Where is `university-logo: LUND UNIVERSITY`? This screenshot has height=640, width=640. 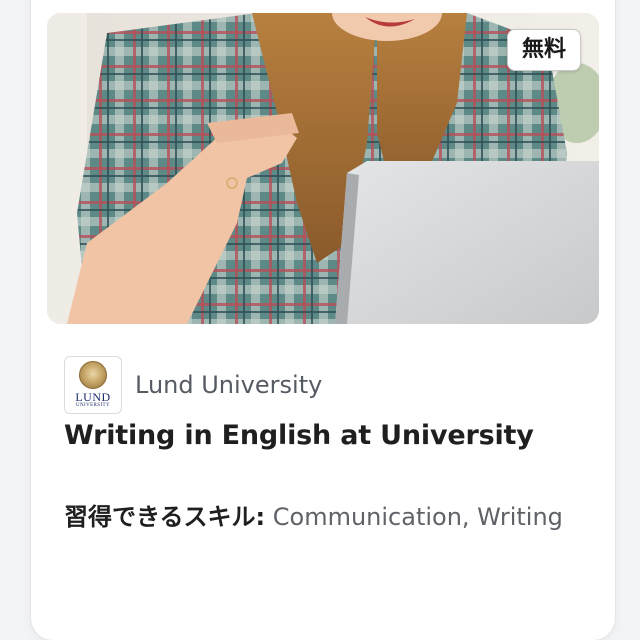
university-logo: LUND UNIVERSITY is located at coordinates (93, 385).